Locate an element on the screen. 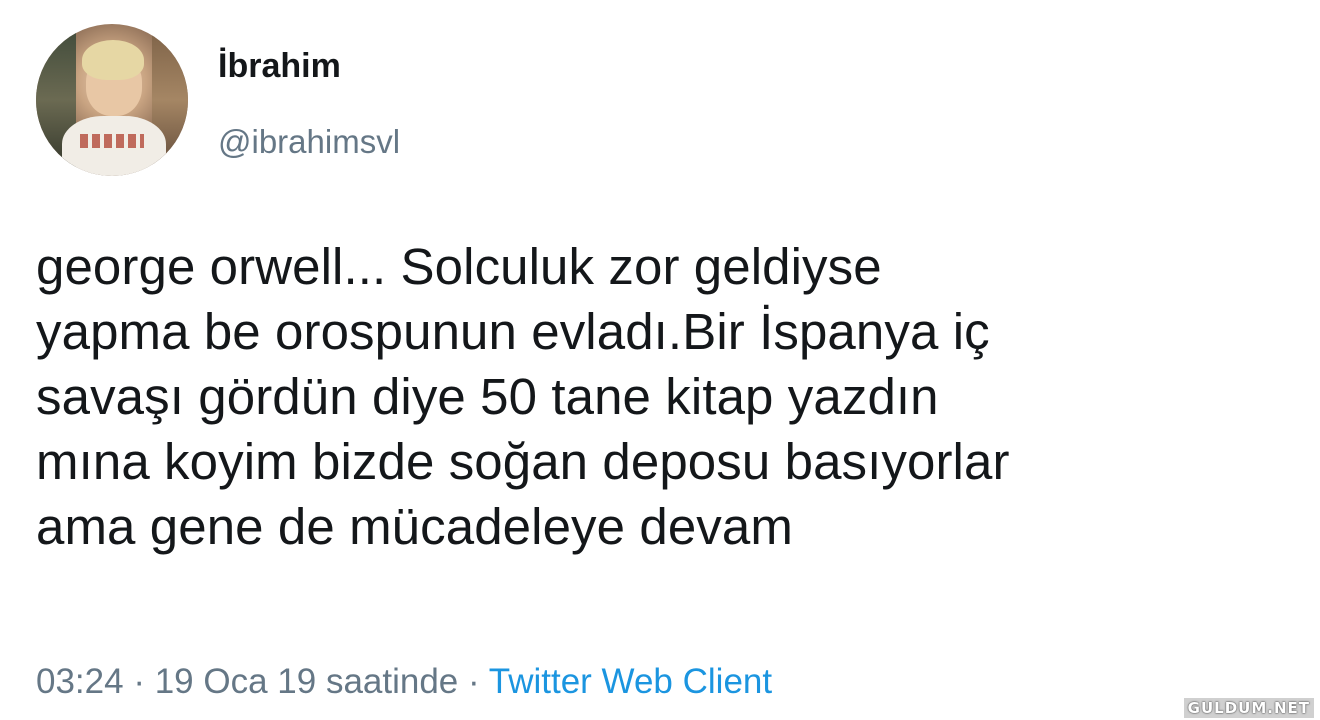  tweet-source-link: Twitter Web Client is located at coordinates (630, 681).